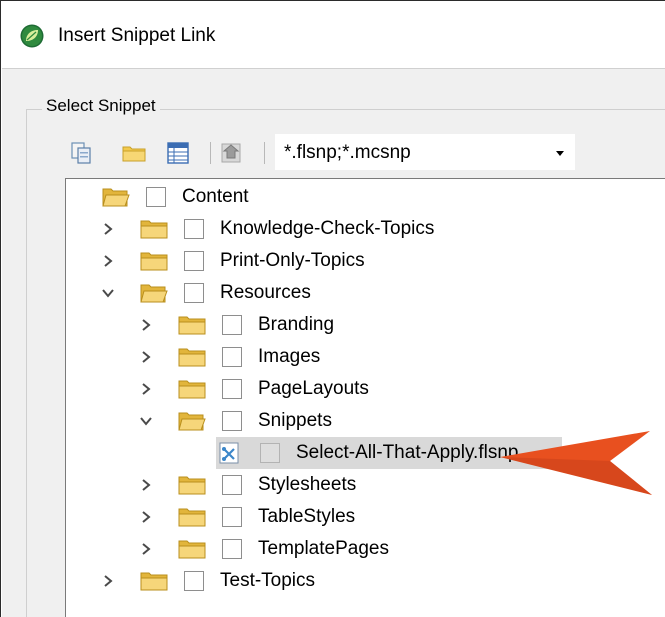 The image size is (665, 617). I want to click on tree-item: Print-Only-Topics, so click(365, 261).